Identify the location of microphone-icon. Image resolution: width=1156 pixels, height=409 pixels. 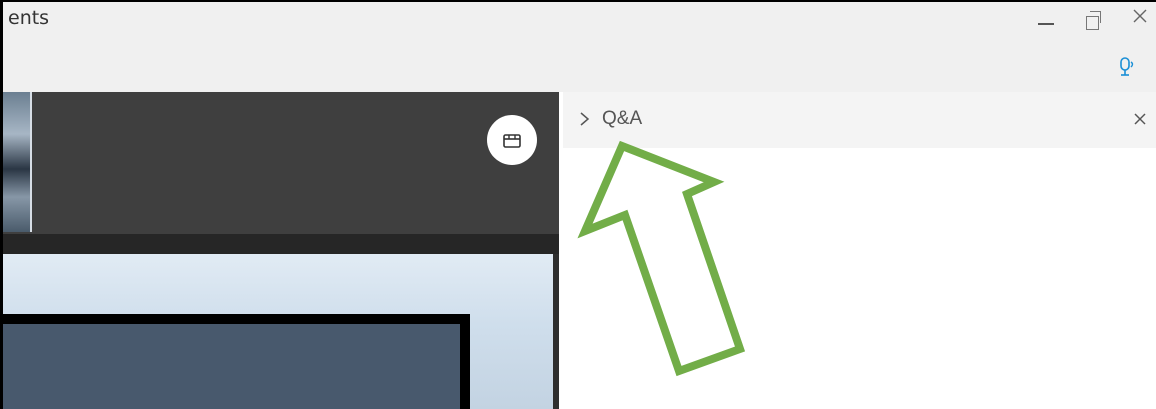
(1127, 66).